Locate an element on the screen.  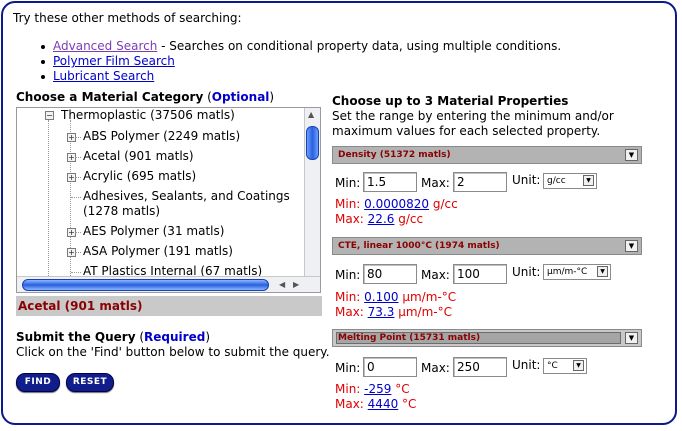
cte-max-input: 100 is located at coordinates (480, 274).